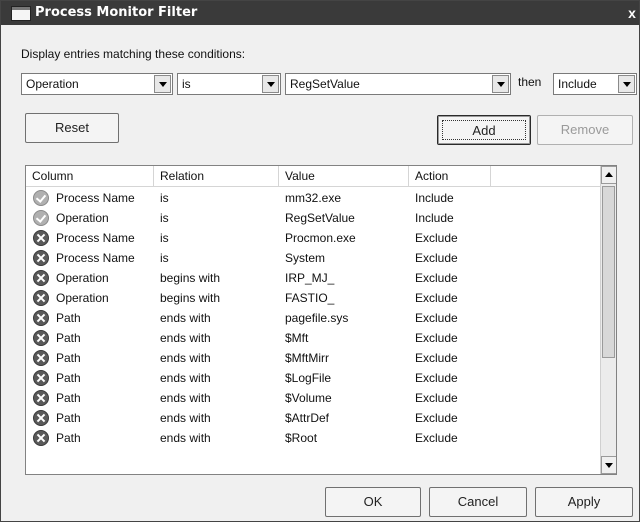 Image resolution: width=640 pixels, height=522 pixels. I want to click on table-row: Process Name is mm32.exe Include, so click(313, 198).